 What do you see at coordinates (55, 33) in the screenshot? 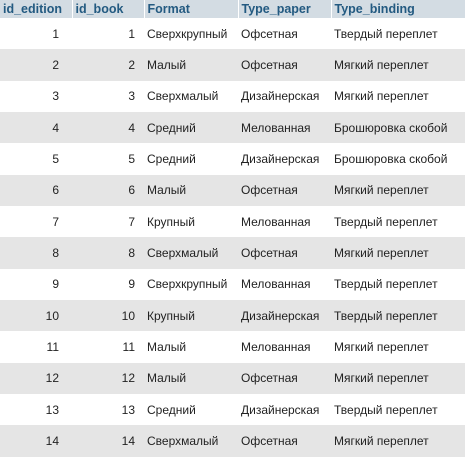
I see `cell-id-edition: 1` at bounding box center [55, 33].